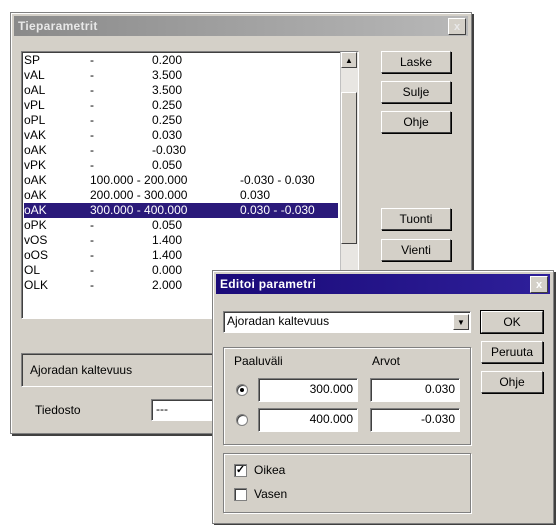  Describe the element at coordinates (347, 483) in the screenshot. I see `side-group: ✓ Oikea Vasen` at that location.